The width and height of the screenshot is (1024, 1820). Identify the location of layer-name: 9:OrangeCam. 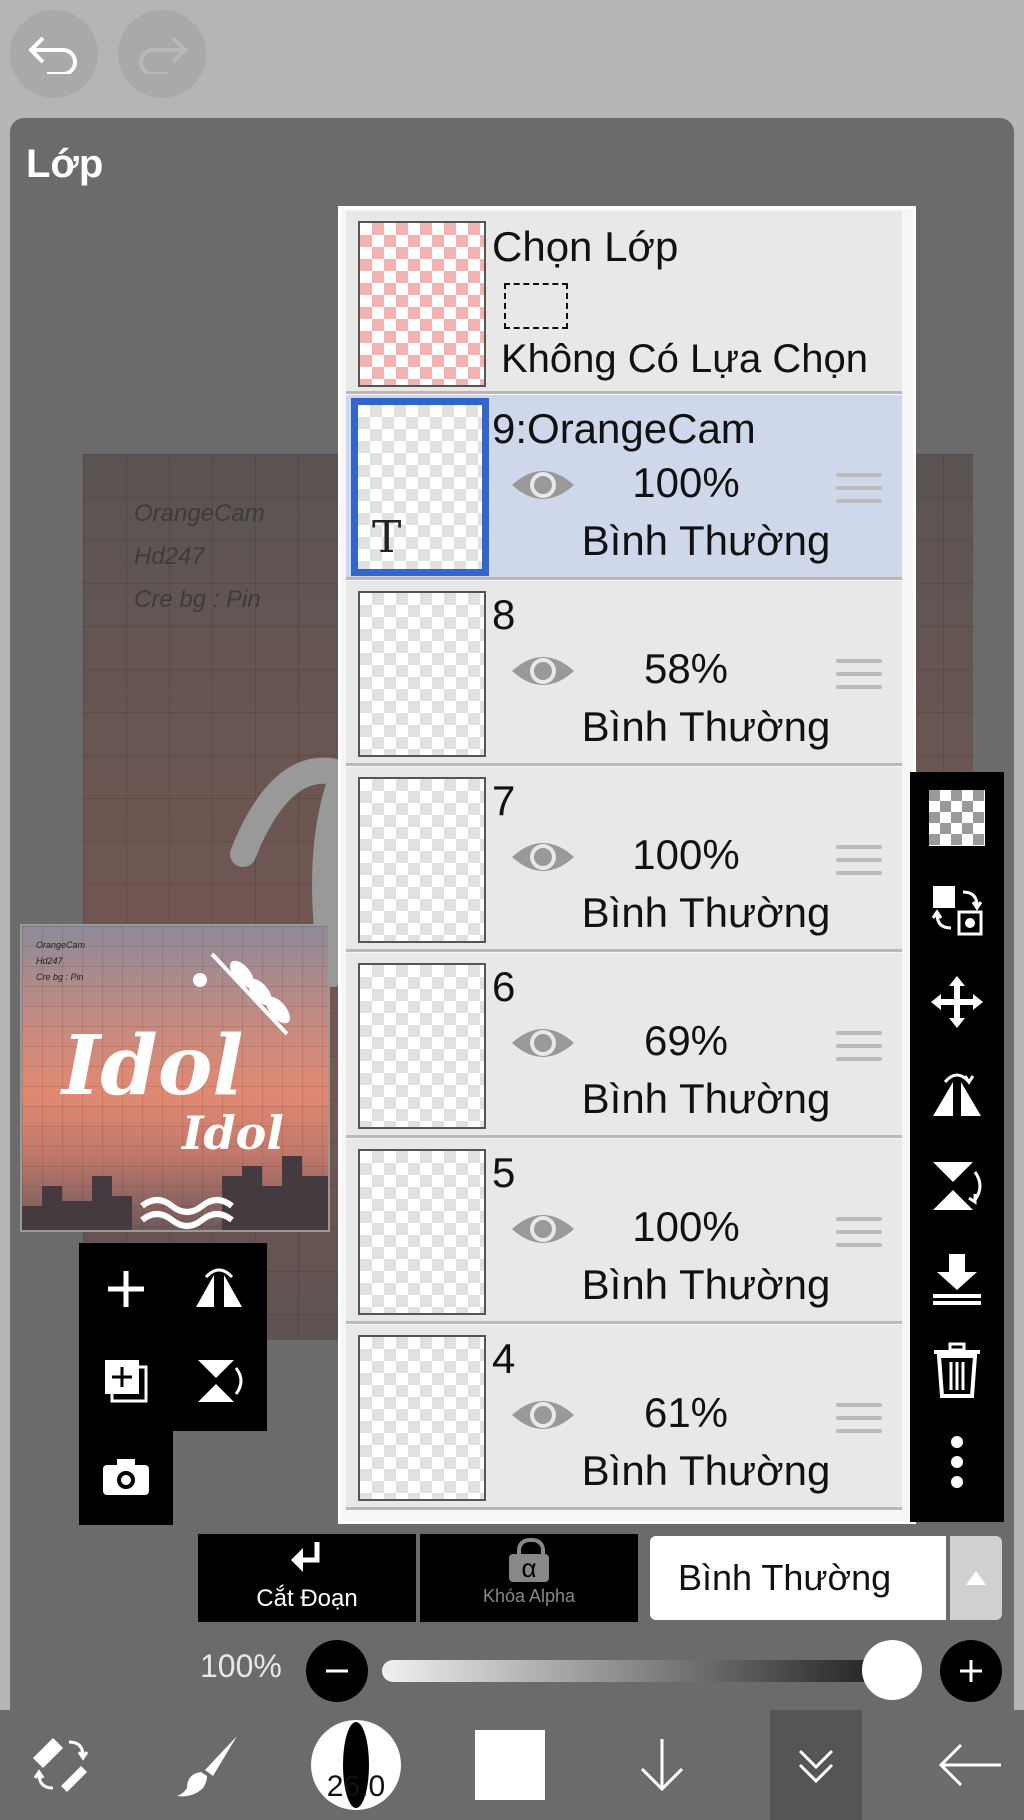
(624, 428).